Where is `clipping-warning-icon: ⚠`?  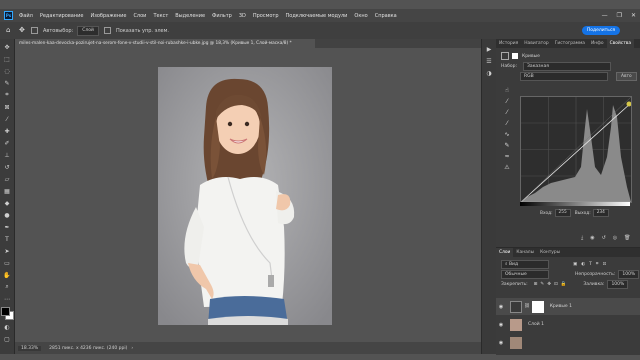 clipping-warning-icon: ⚠ is located at coordinates (507, 169).